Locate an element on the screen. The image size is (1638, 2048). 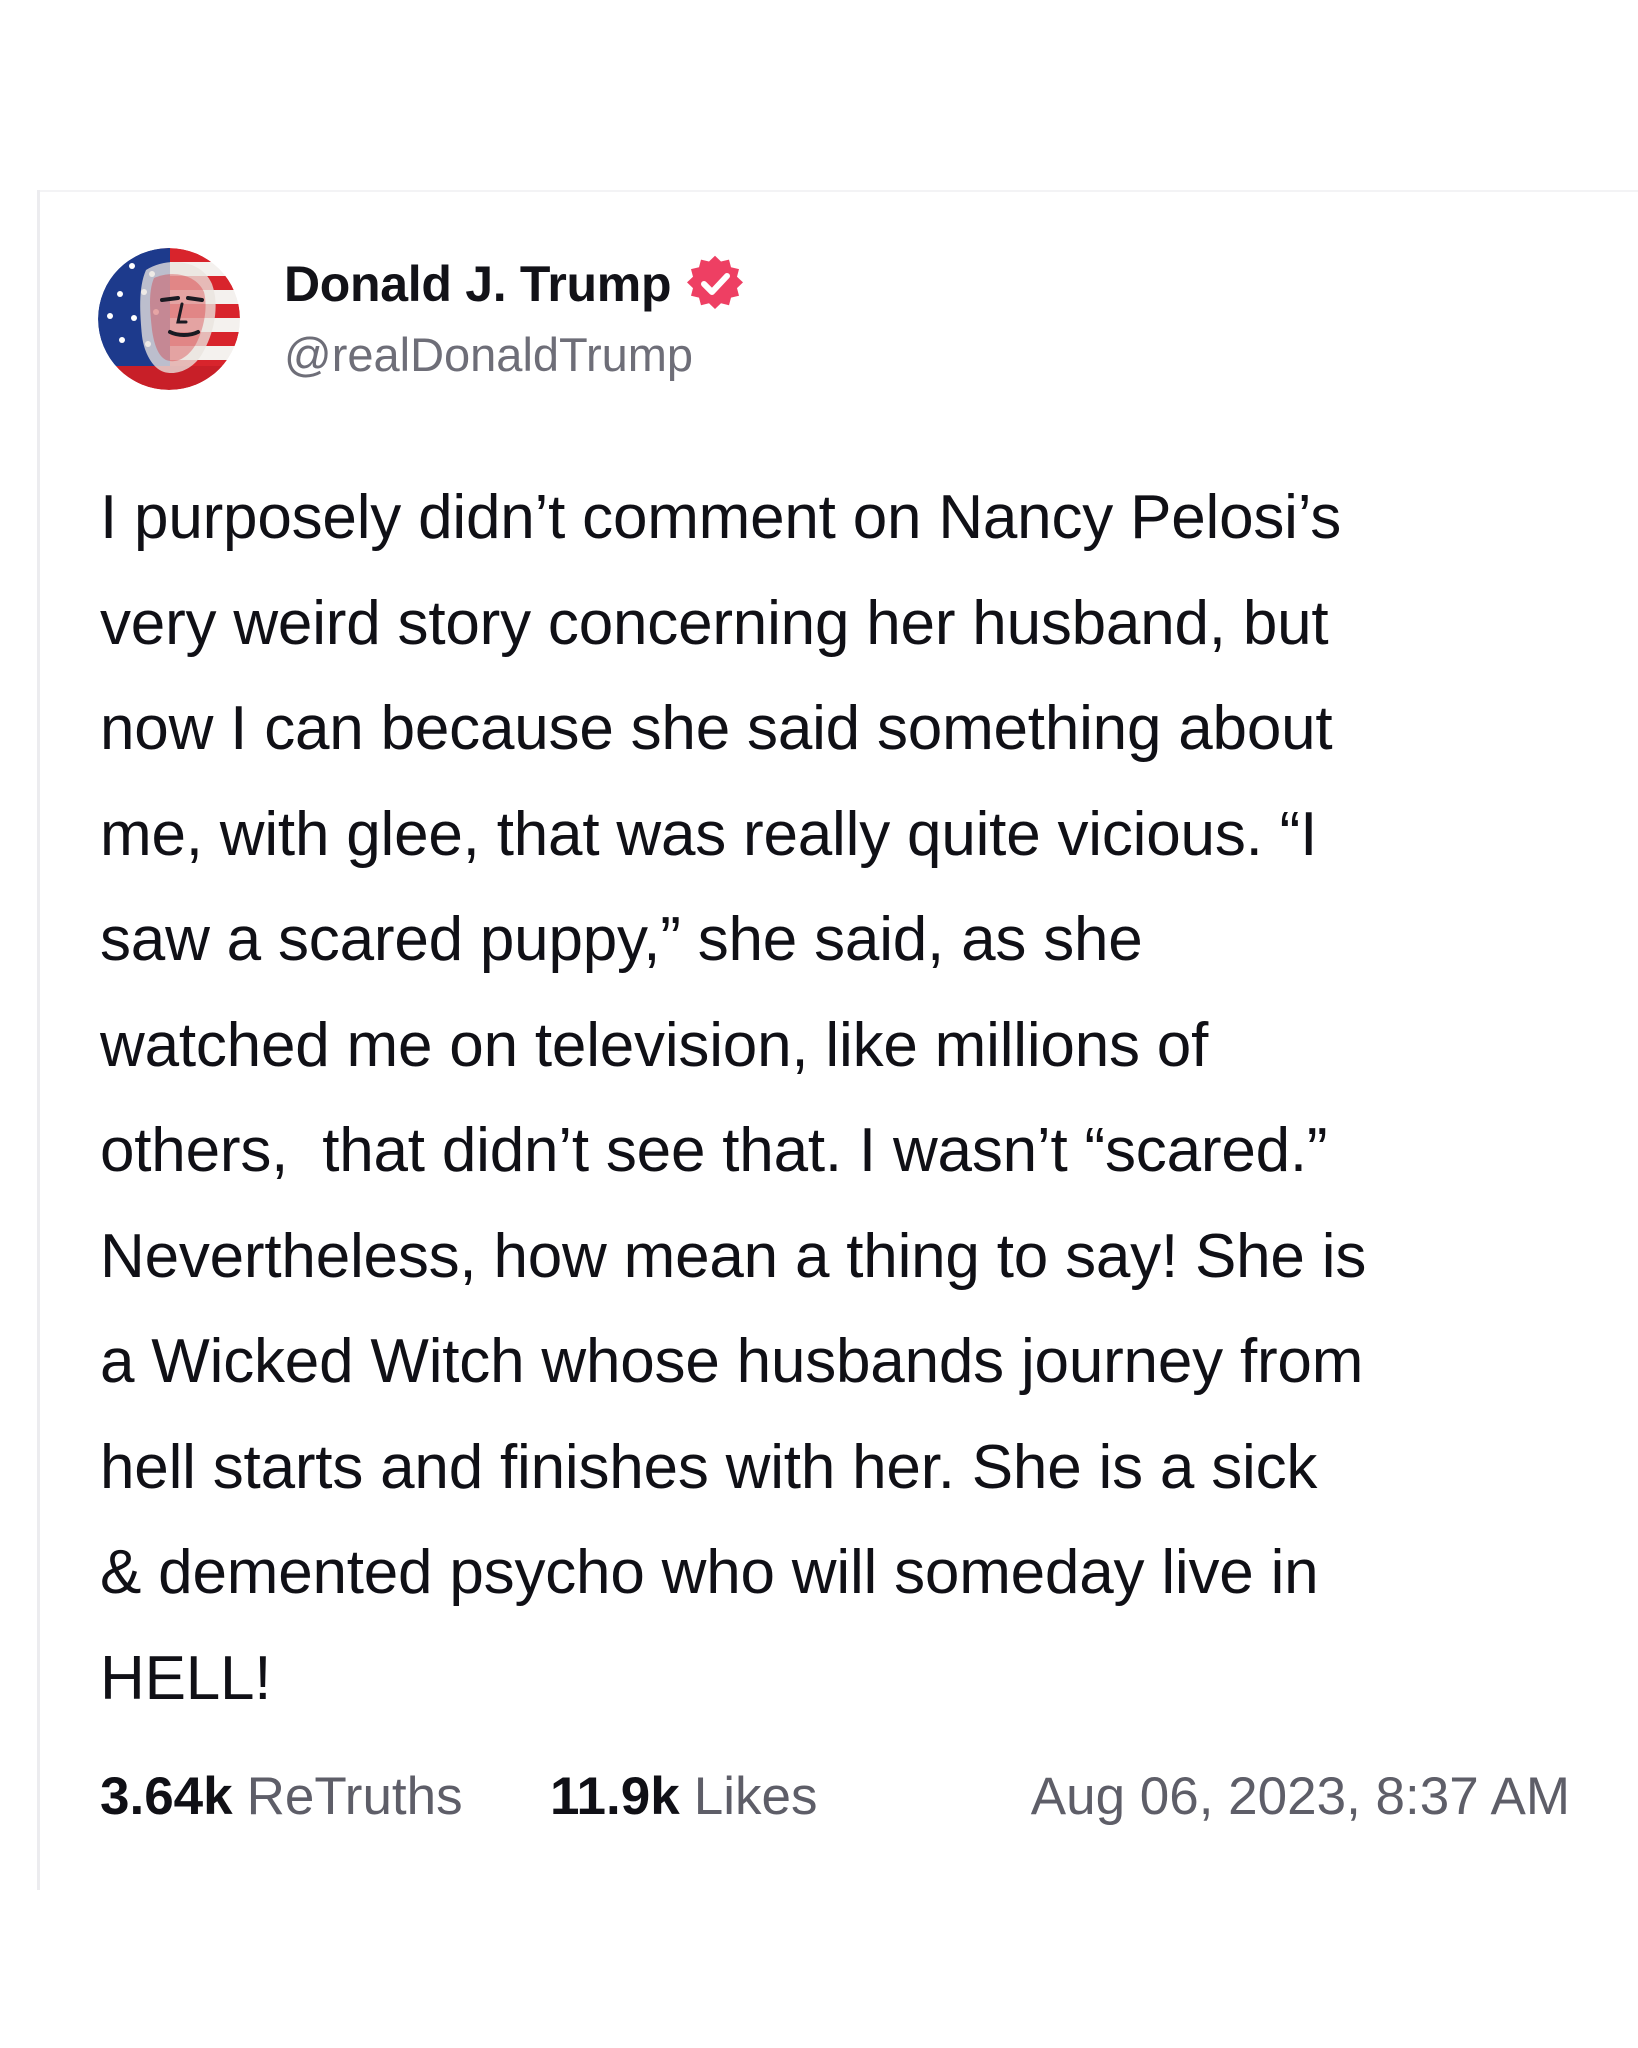
verified-badge-icon is located at coordinates (715, 284).